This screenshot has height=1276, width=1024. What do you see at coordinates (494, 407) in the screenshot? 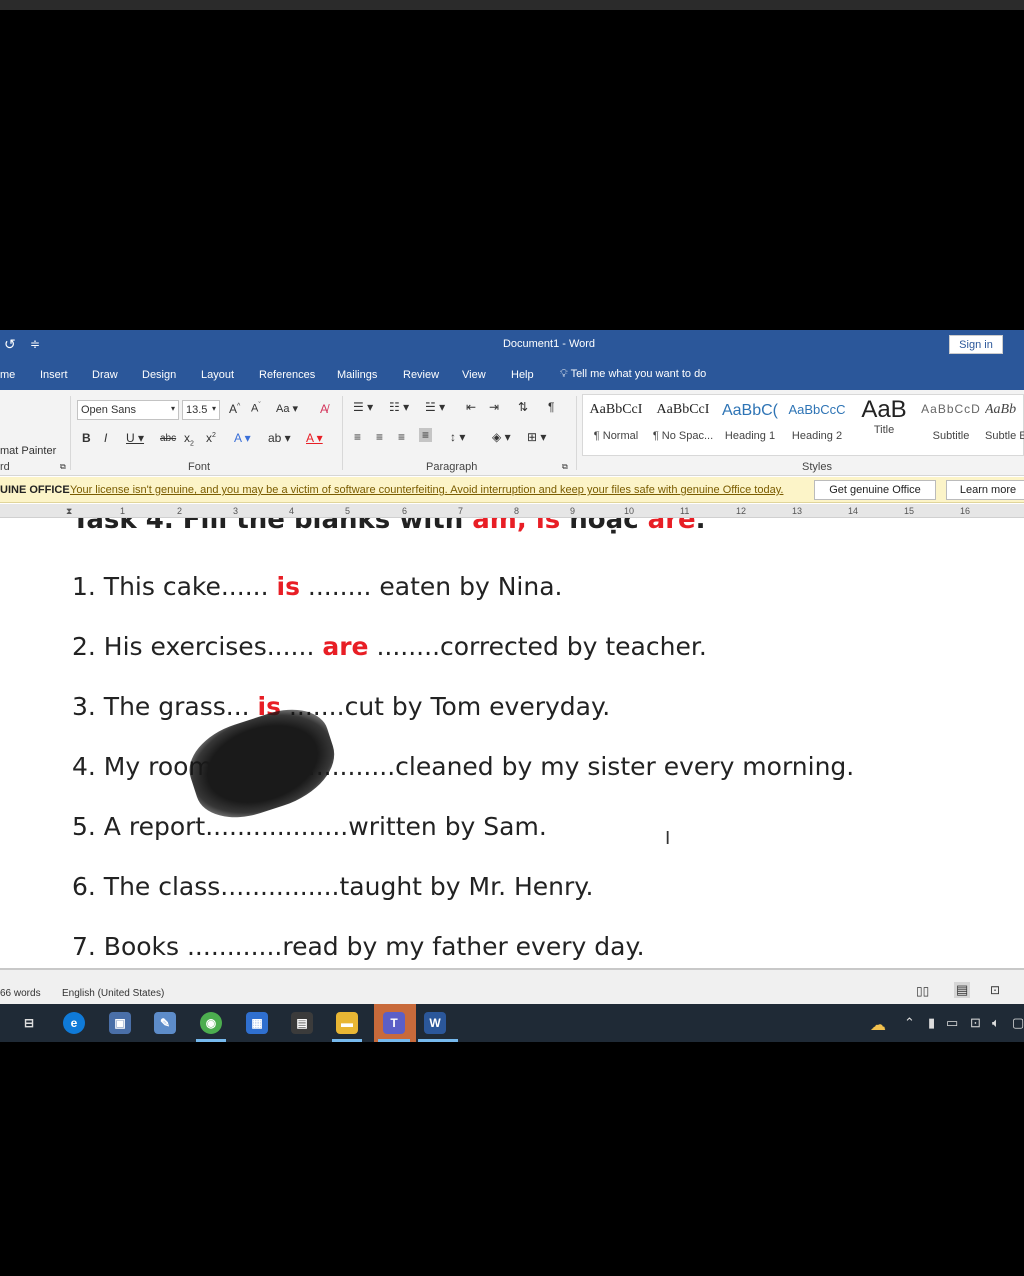
I see `increase-indent-icon: ⇥` at bounding box center [494, 407].